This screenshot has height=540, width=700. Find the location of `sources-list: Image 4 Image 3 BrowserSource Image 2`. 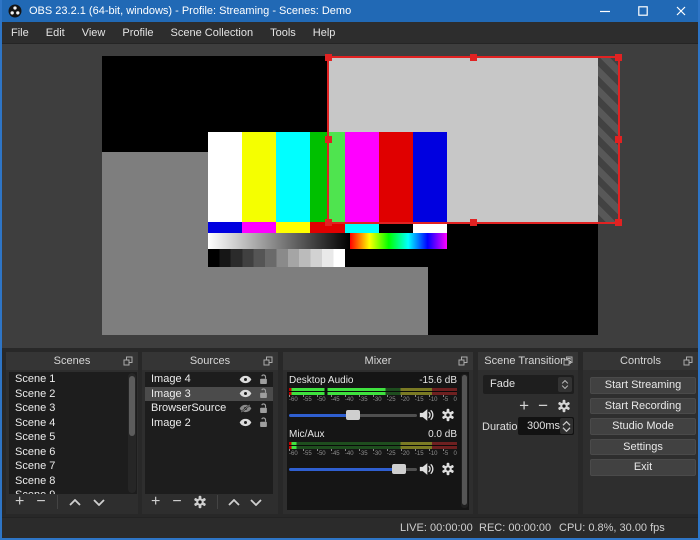

sources-list: Image 4 Image 3 BrowserSource Image 2 is located at coordinates (209, 433).